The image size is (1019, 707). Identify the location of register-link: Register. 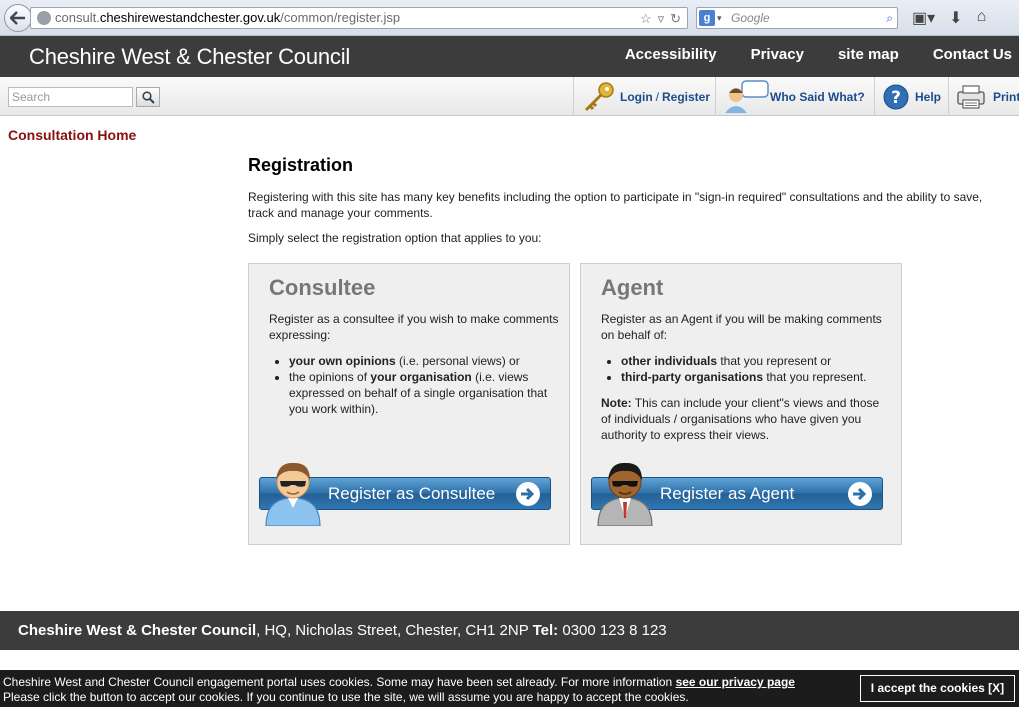
(686, 97).